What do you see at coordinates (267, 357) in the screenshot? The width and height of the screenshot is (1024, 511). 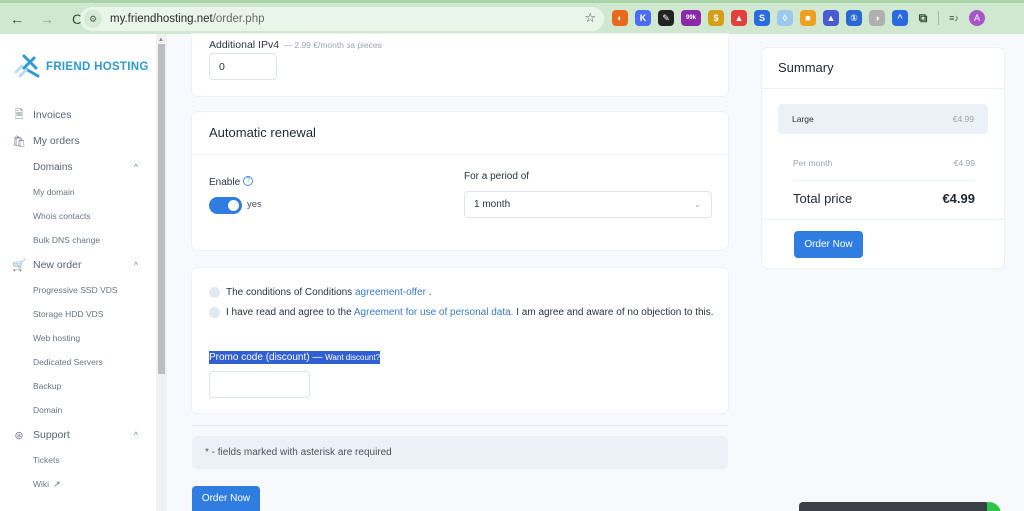 I see `promo-label-text: Promo code (discount) —` at bounding box center [267, 357].